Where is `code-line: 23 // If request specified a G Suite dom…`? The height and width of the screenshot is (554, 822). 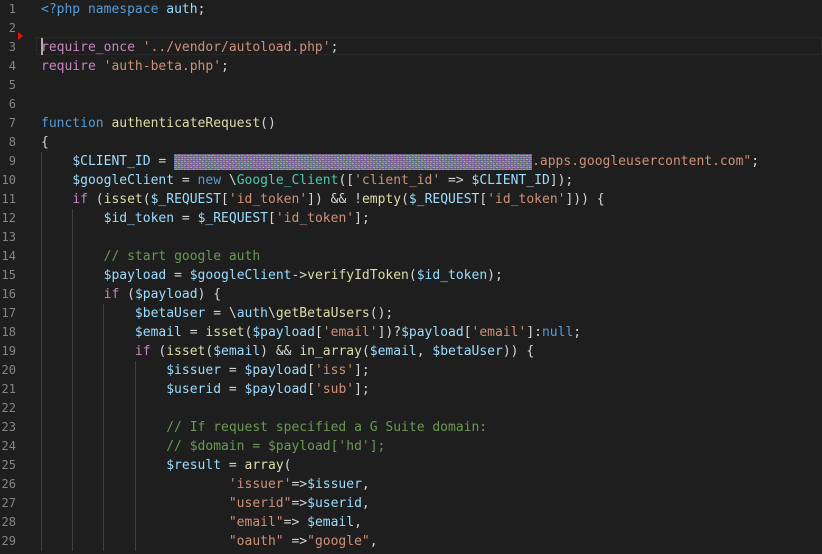
code-line: 23 // If request specified a G Suite dom… is located at coordinates (411, 427).